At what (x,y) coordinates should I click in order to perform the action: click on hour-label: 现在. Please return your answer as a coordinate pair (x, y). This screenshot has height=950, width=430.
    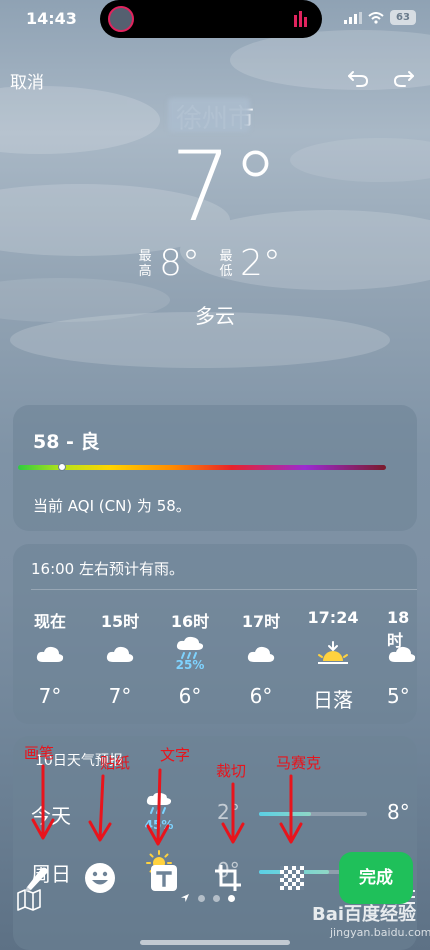
    Looking at the image, I should click on (49, 621).